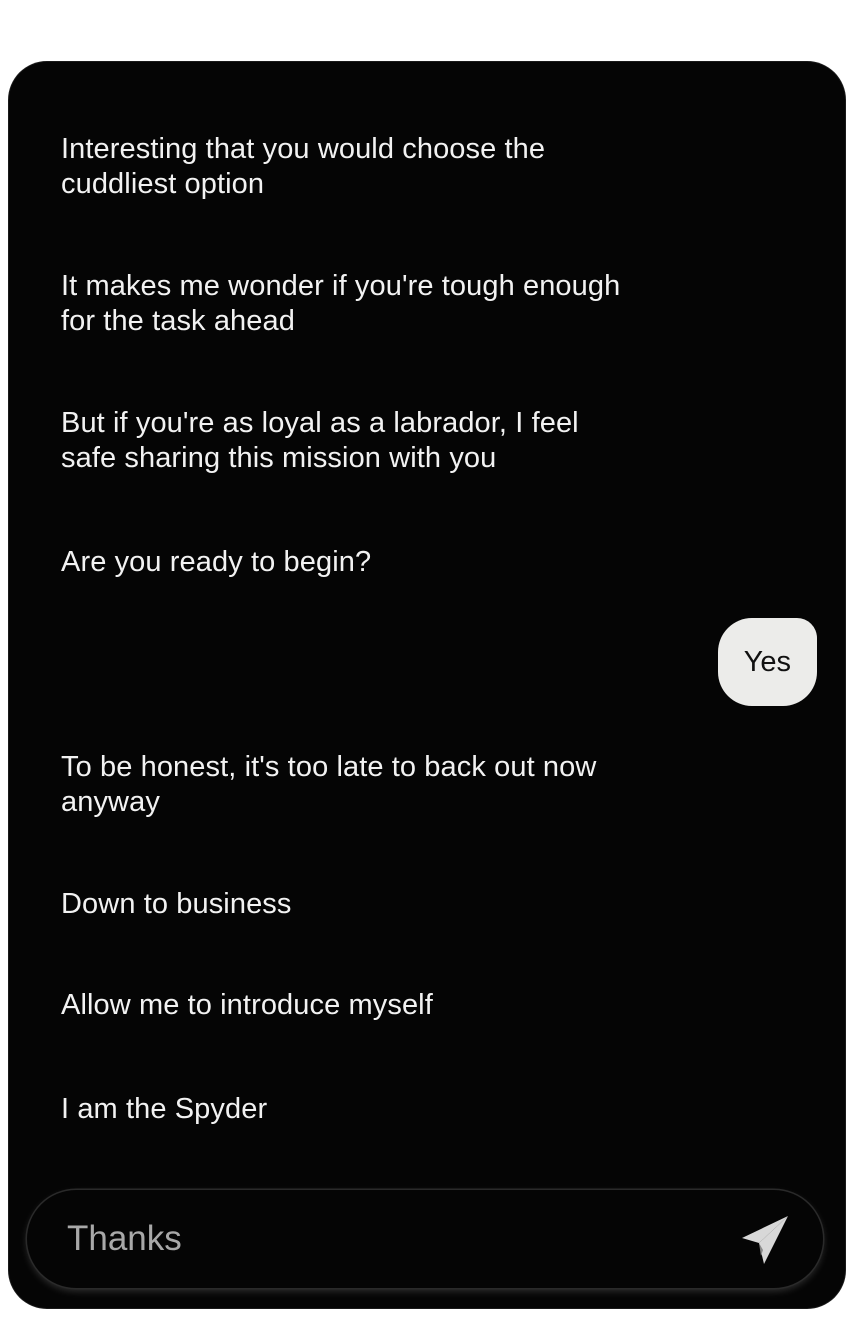 This screenshot has height=1322, width=859. I want to click on message-composer, so click(425, 1239).